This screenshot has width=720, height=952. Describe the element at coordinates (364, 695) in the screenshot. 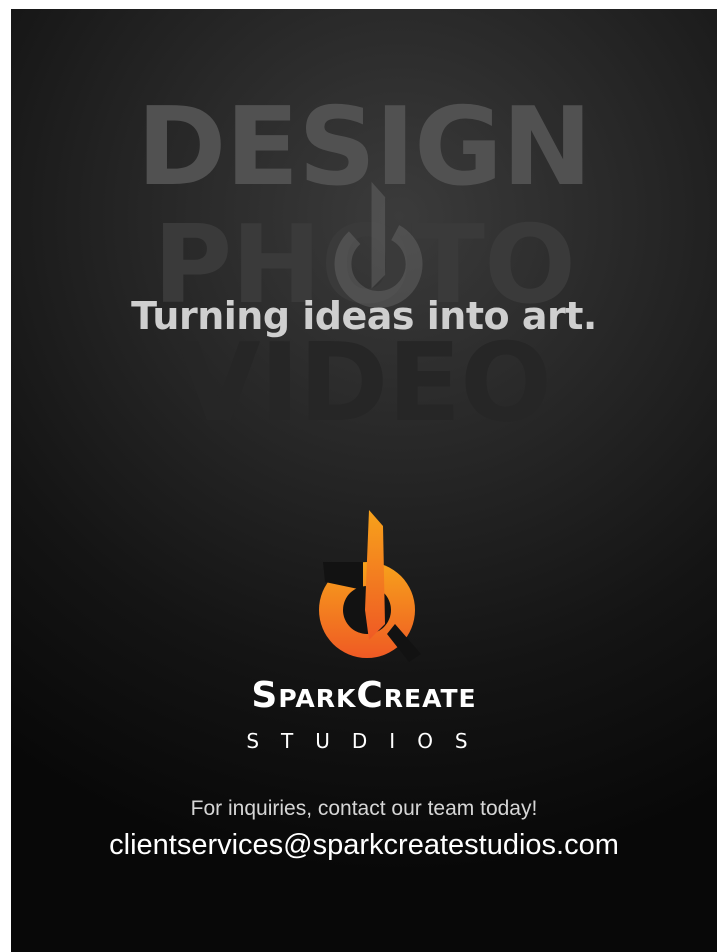

I see `brand-name: SparkCreate` at that location.